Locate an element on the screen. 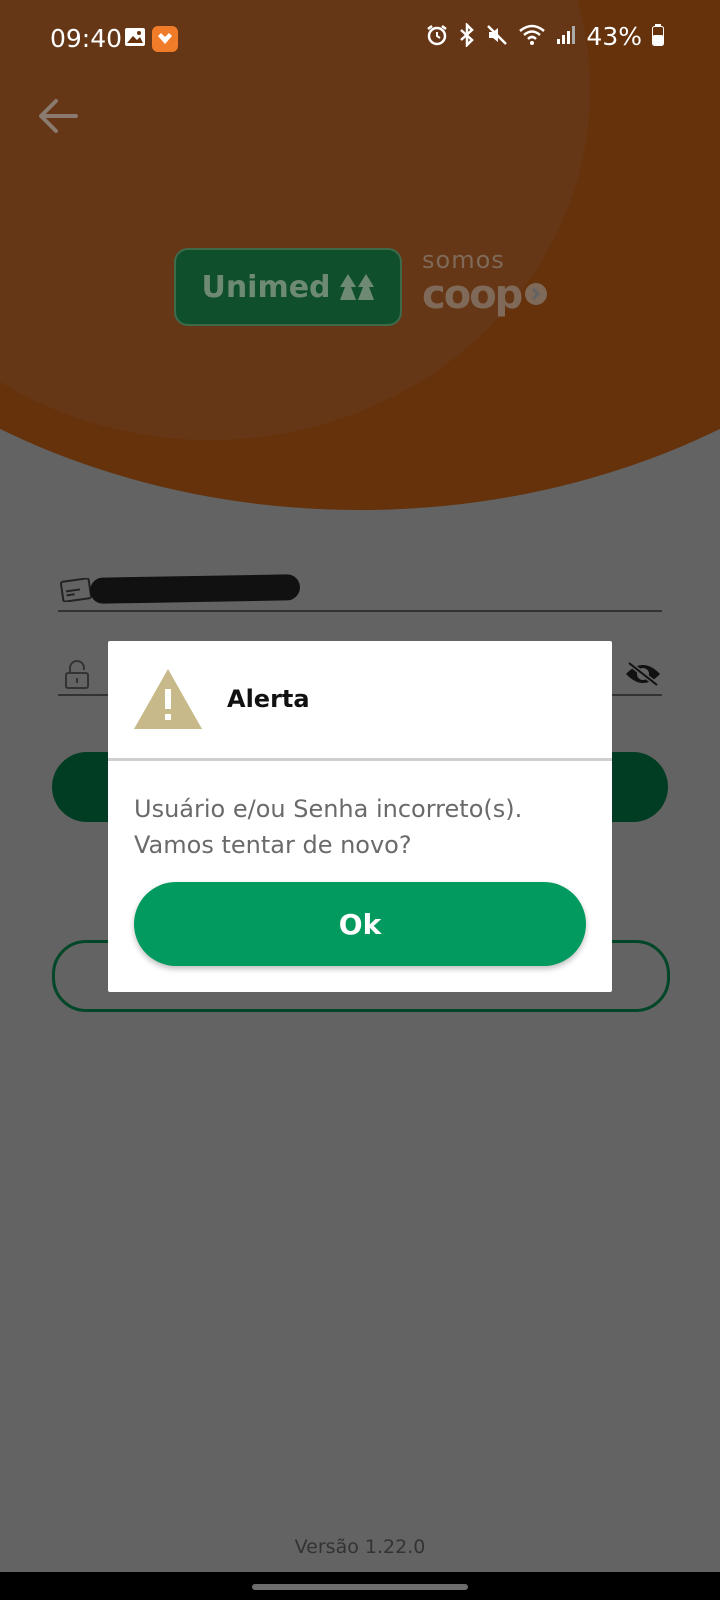  dialog-title: Alerta is located at coordinates (268, 699).